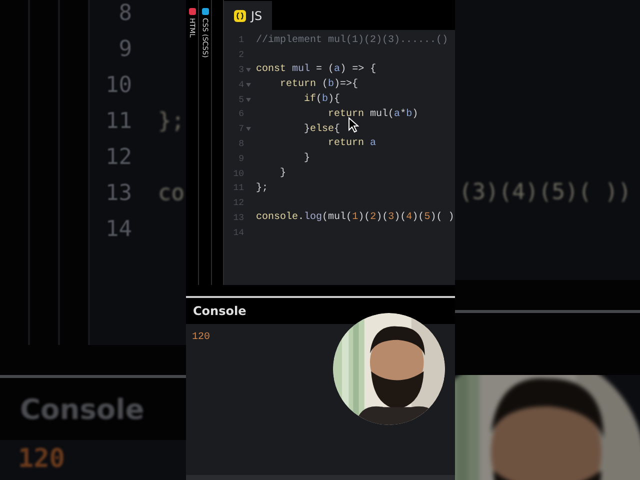  I want to click on mouse-pointer-icon, so click(353, 125).